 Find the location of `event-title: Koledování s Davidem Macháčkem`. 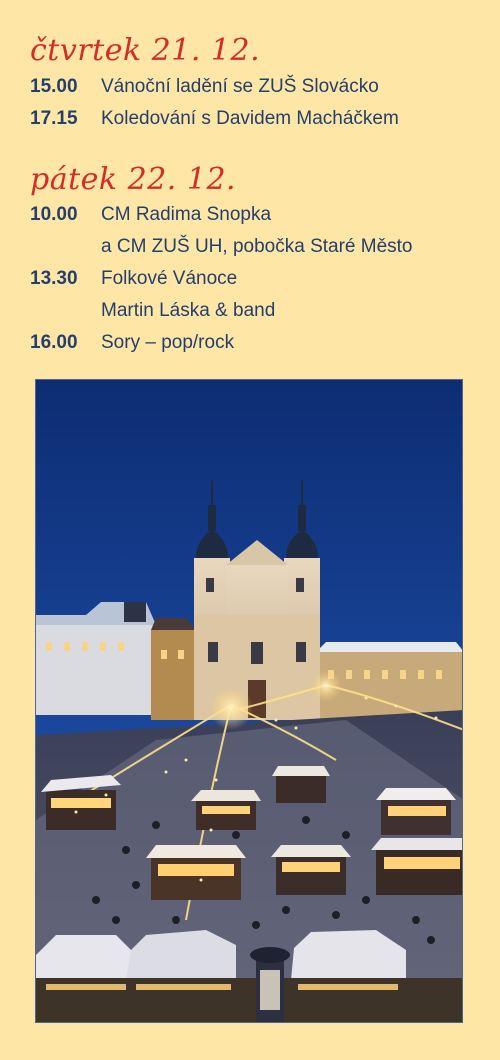

event-title: Koledování s Davidem Macháčkem is located at coordinates (250, 118).